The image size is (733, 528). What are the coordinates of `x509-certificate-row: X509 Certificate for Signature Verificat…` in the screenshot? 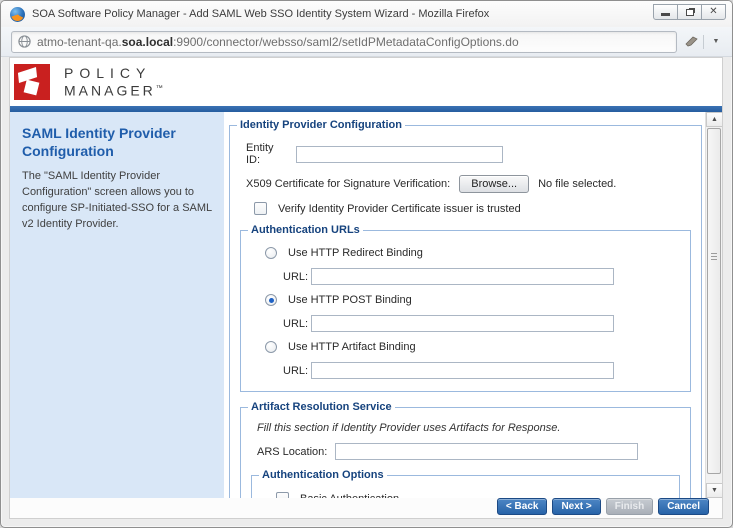 It's located at (468, 184).